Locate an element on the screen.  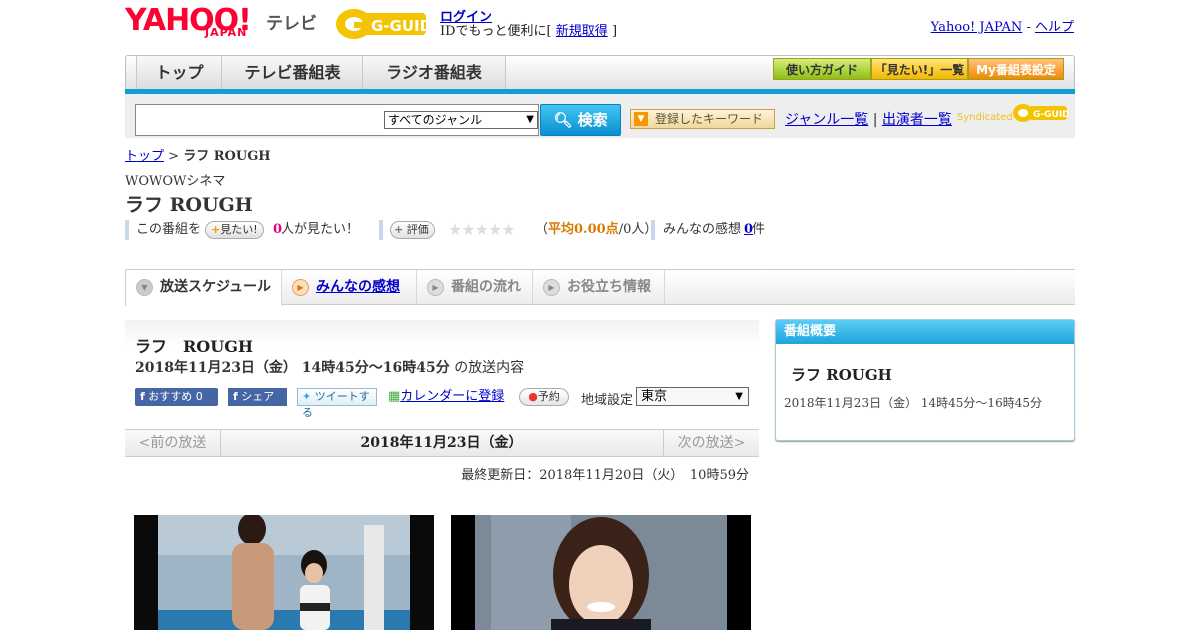
tab-impressions: ▶ みんなの感想 is located at coordinates (349, 287).